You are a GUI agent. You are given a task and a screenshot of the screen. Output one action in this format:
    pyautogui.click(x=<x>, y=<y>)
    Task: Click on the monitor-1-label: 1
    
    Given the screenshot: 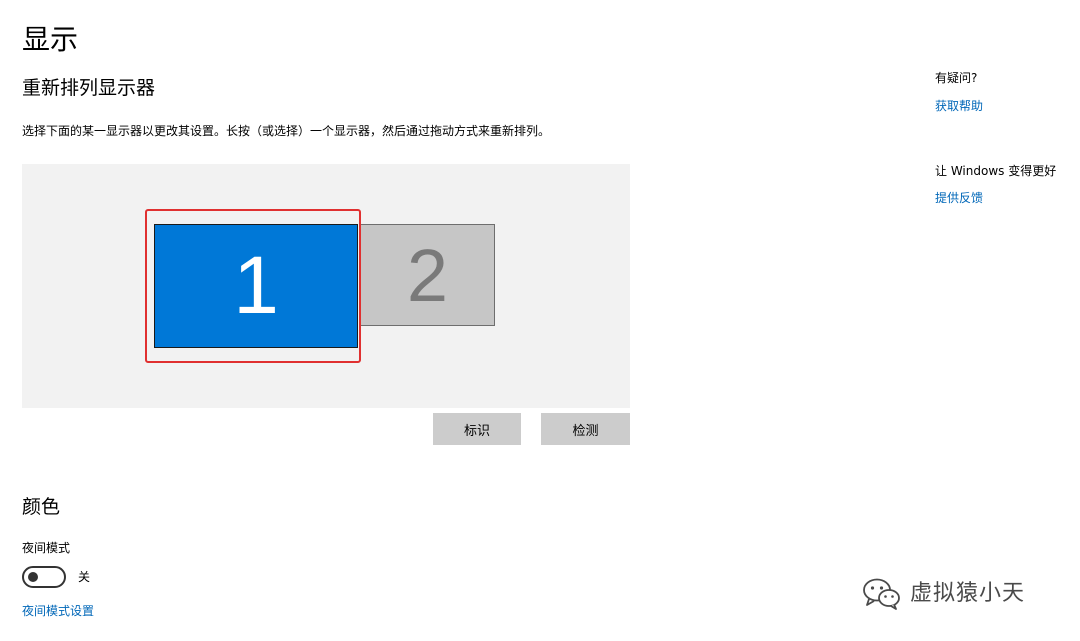 What is the action you would take?
    pyautogui.click(x=256, y=285)
    